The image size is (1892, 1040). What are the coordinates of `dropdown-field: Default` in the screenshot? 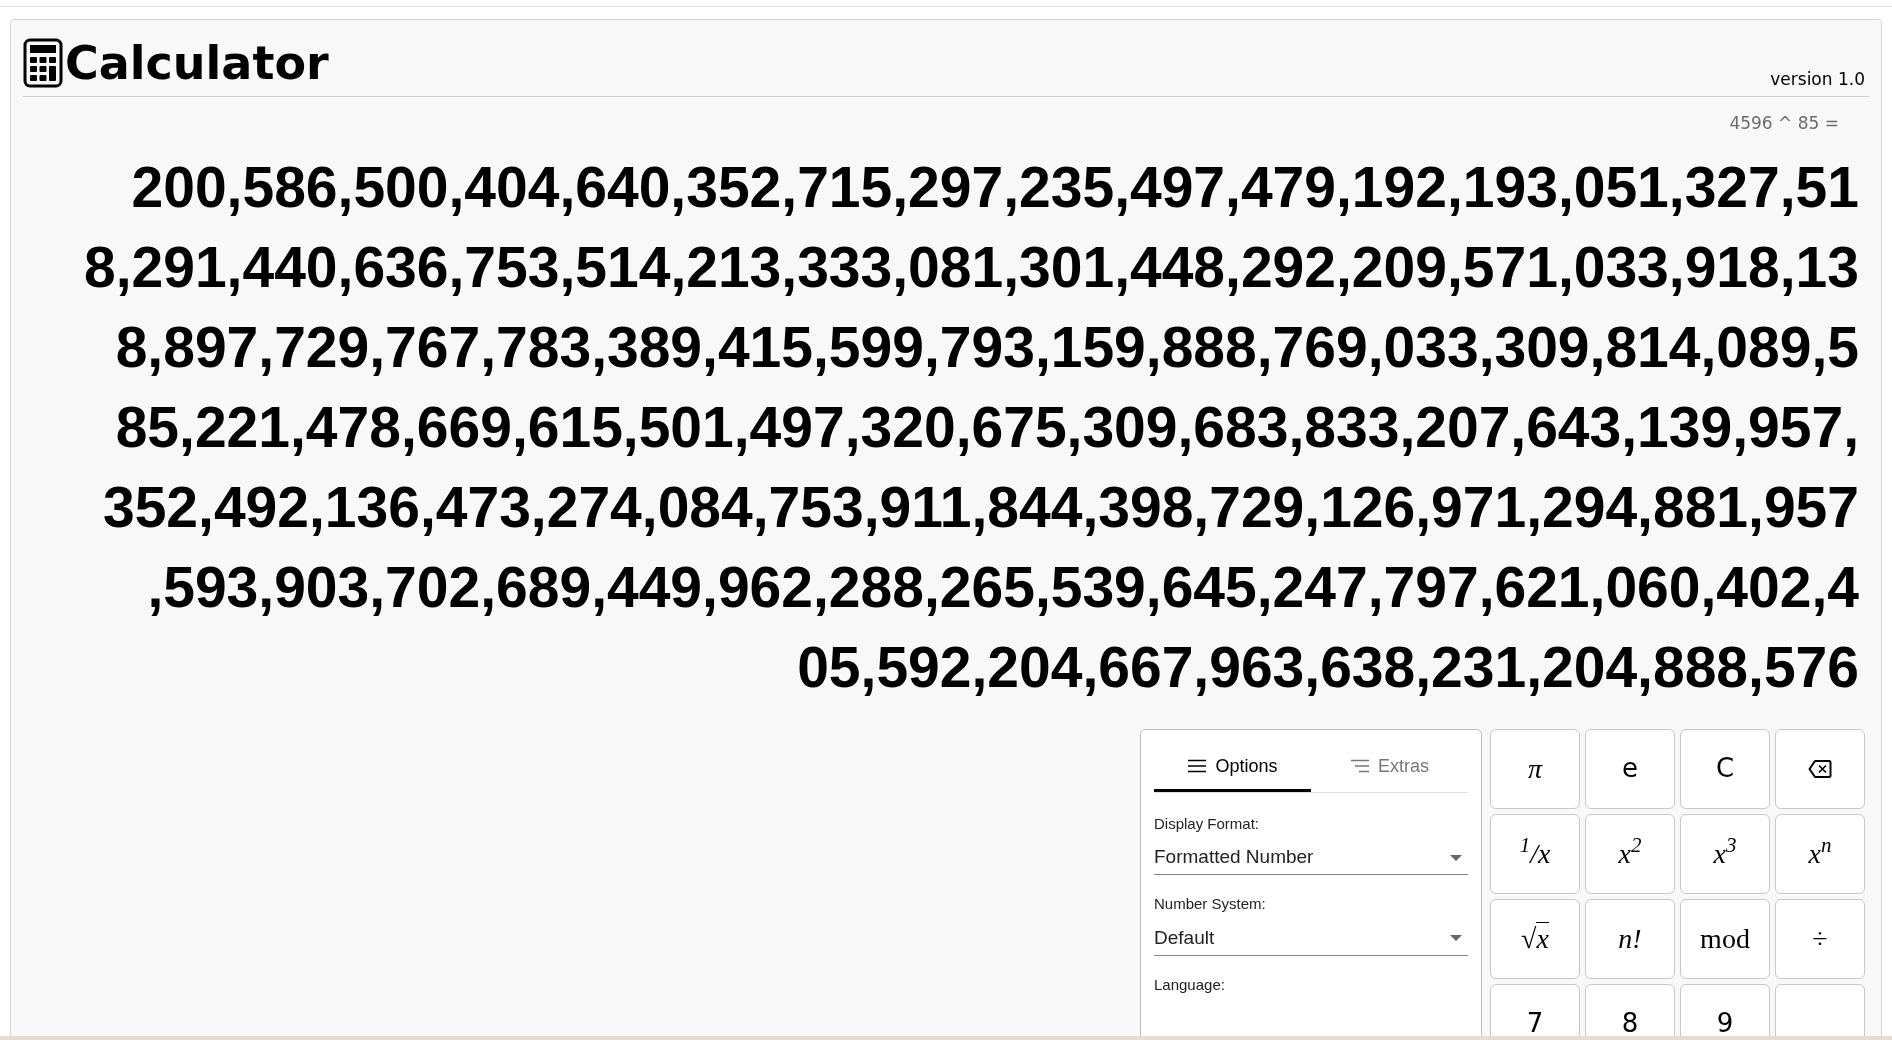 It's located at (1311, 938).